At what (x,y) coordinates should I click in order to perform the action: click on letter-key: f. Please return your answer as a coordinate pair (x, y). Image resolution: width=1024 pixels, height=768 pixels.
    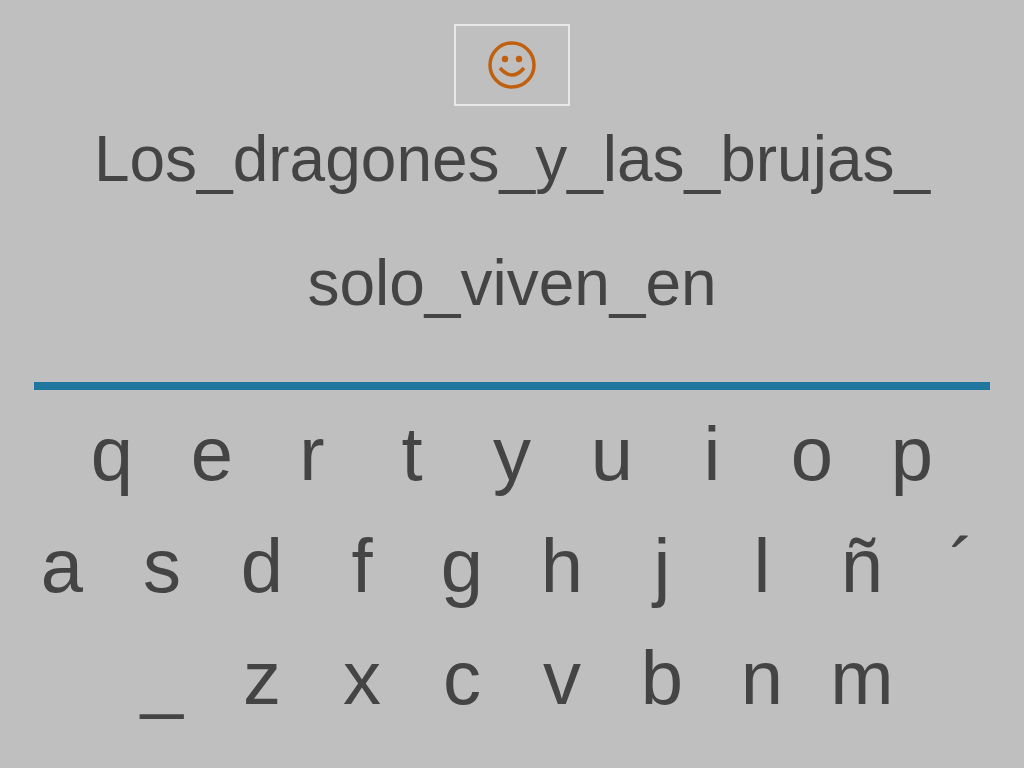
    Looking at the image, I should click on (362, 566).